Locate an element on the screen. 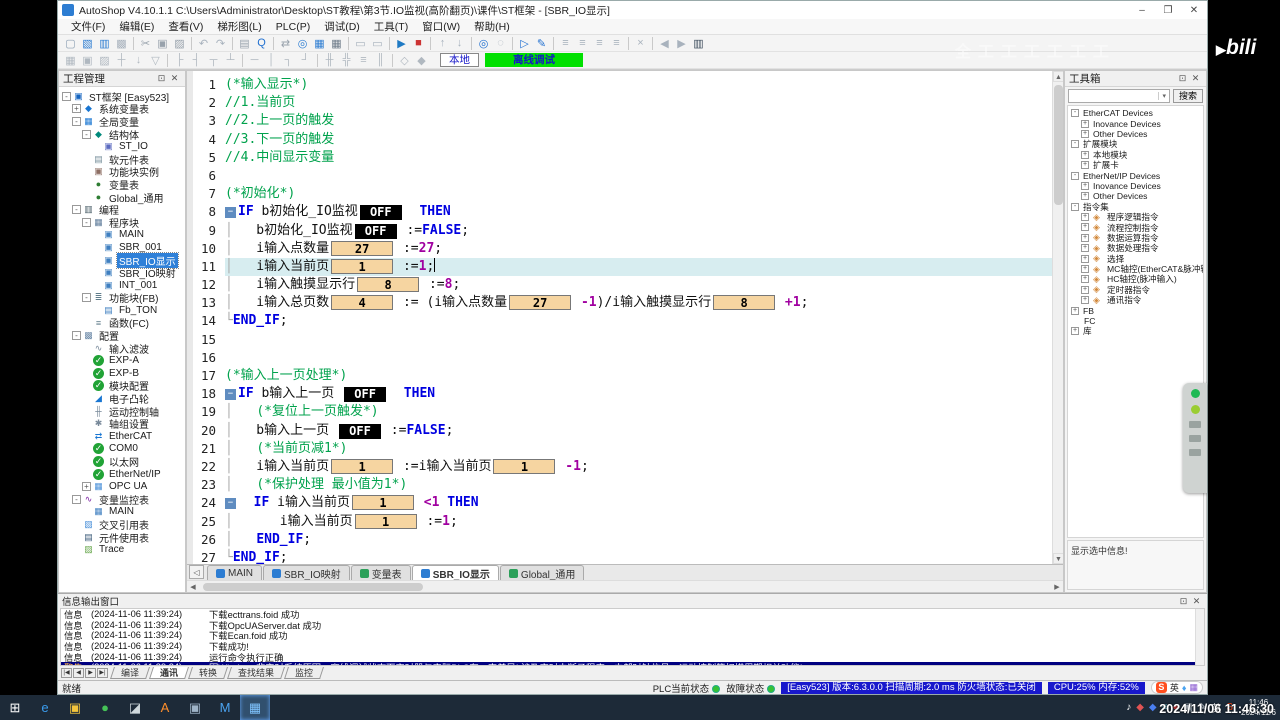 This screenshot has height=720, width=1280. project-tree-item: ∿ 输入滤波 is located at coordinates (122, 349).